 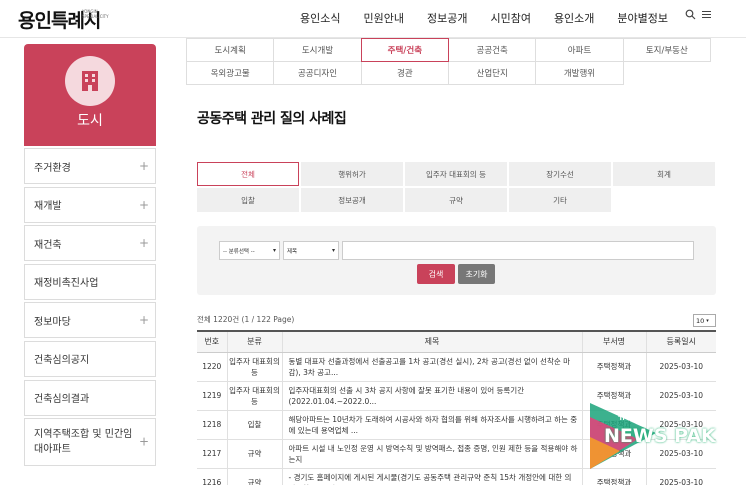 What do you see at coordinates (48, 207) in the screenshot?
I see `sidebar-item-label: 재개발` at bounding box center [48, 207].